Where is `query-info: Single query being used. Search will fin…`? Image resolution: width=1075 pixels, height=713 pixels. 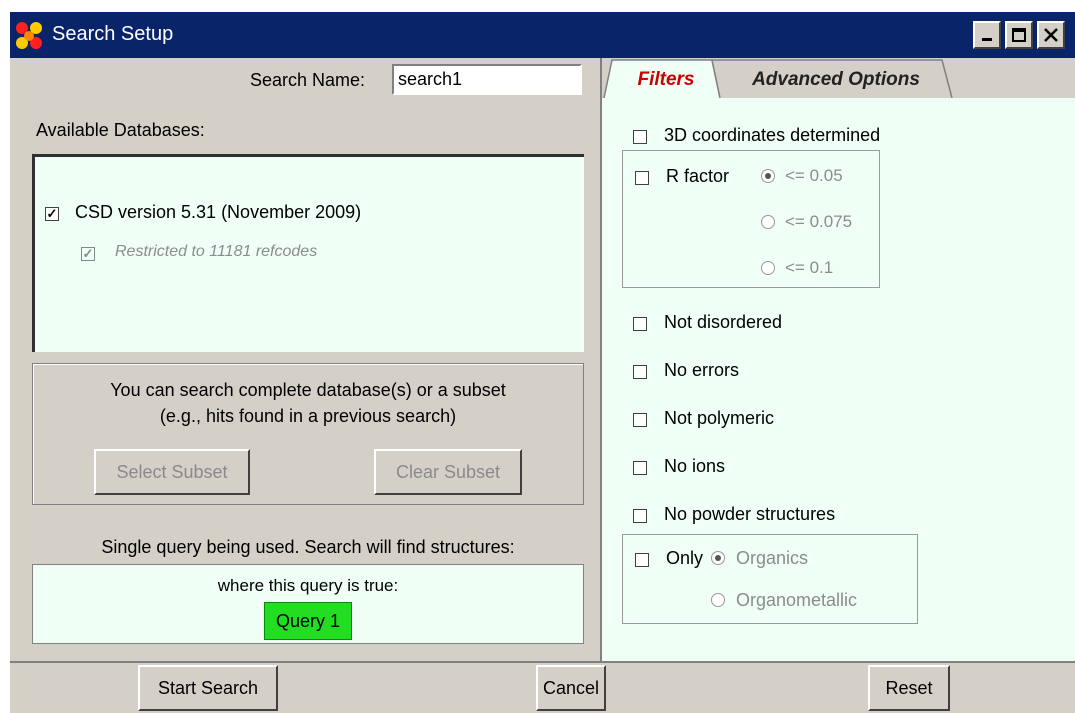 query-info: Single query being used. Search will fin… is located at coordinates (308, 547).